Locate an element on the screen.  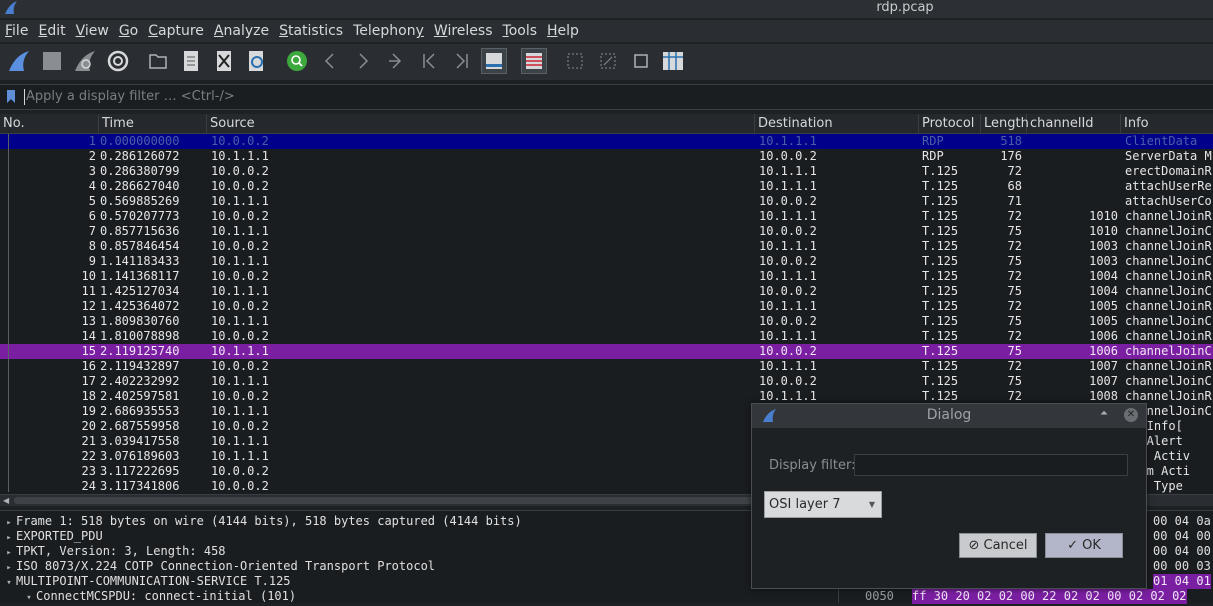
go-last-packet-icon is located at coordinates (462, 61).